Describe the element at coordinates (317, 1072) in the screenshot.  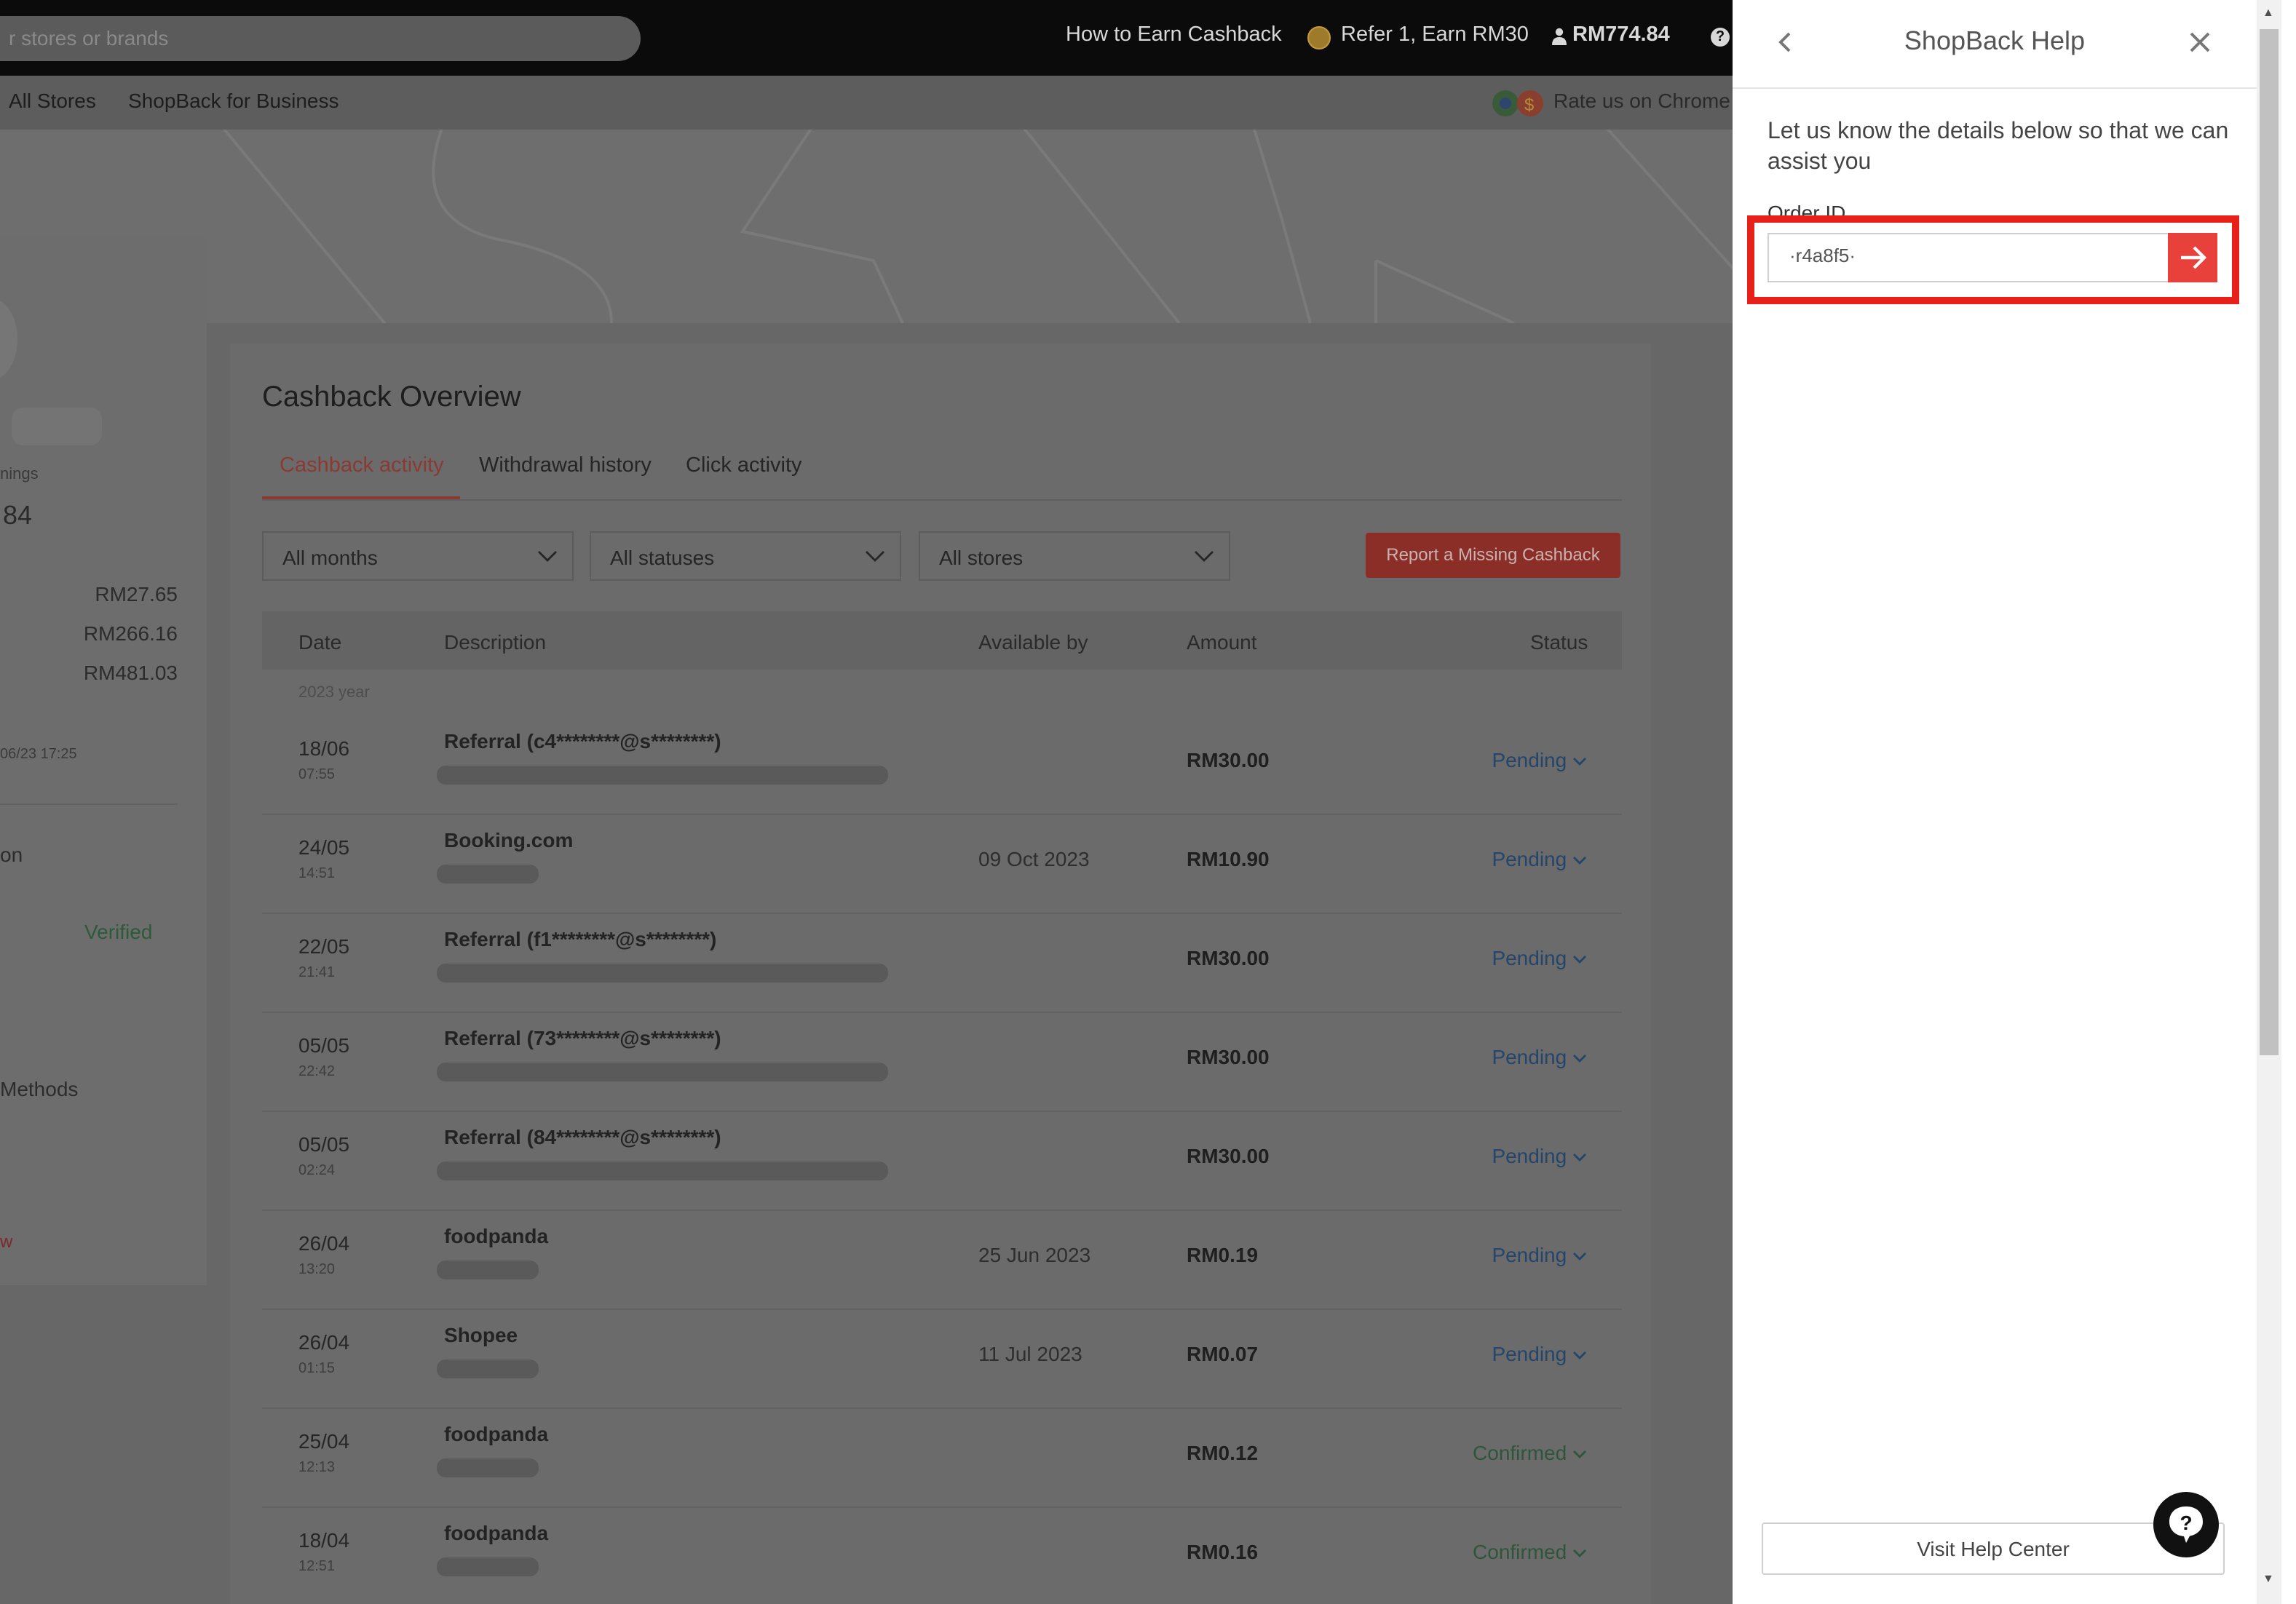
I see `row-time: 22:42` at that location.